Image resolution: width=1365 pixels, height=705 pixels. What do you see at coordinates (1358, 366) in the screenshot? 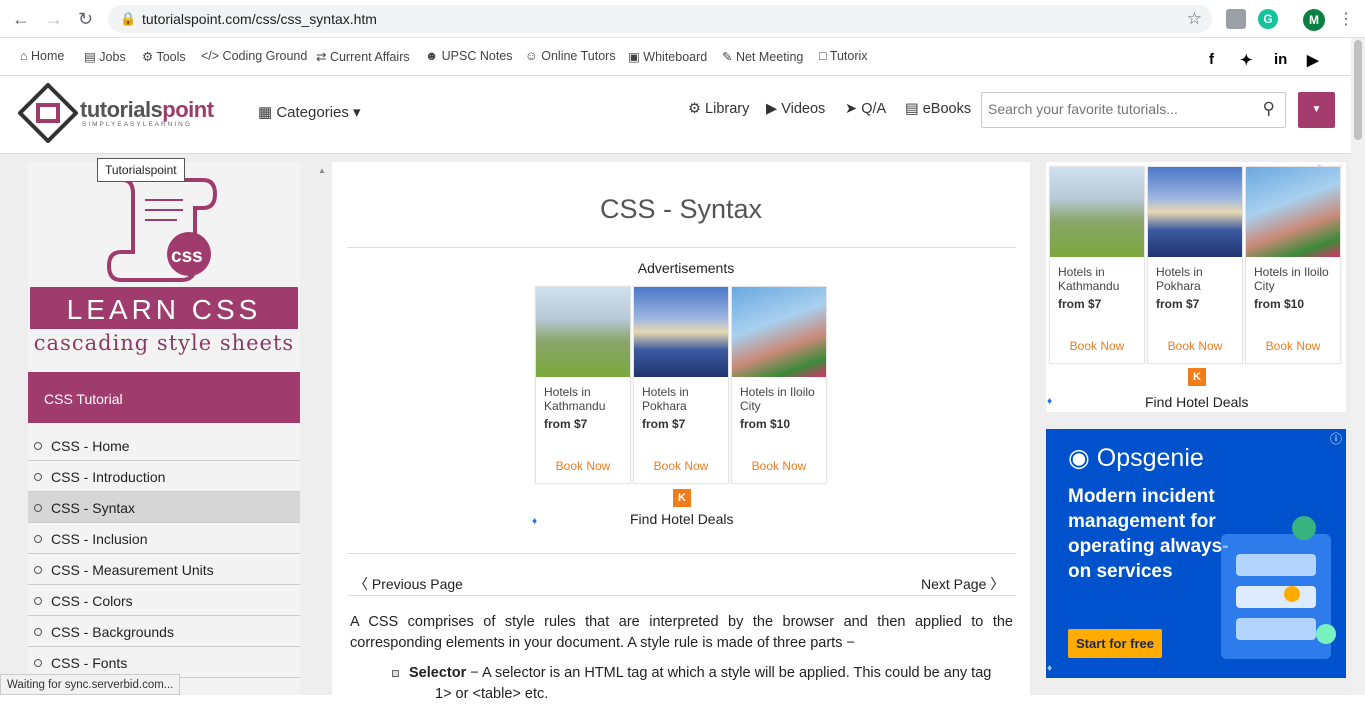
I see `page-scrollbar` at bounding box center [1358, 366].